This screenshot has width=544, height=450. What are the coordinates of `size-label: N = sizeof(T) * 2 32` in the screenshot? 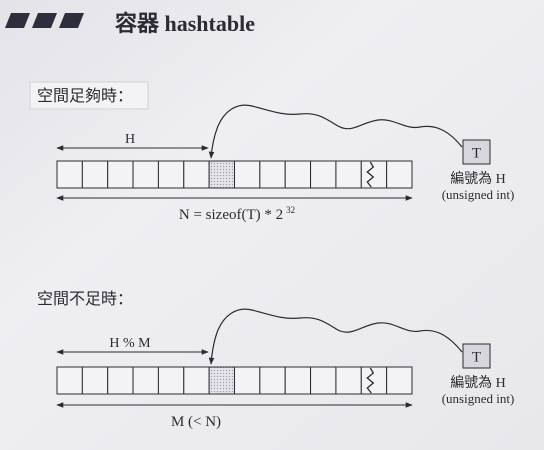 It's located at (237, 214).